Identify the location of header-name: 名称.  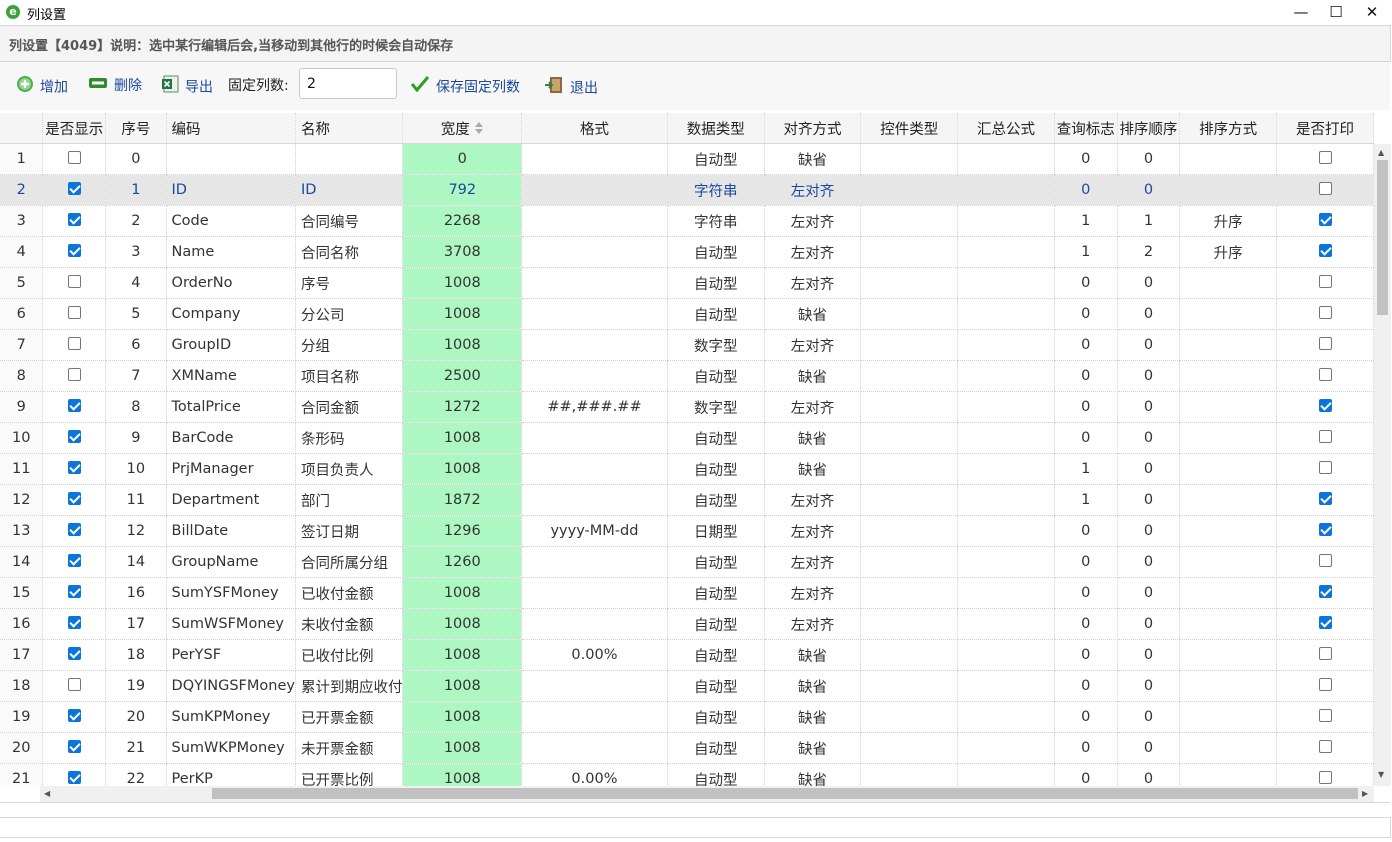
(349, 128).